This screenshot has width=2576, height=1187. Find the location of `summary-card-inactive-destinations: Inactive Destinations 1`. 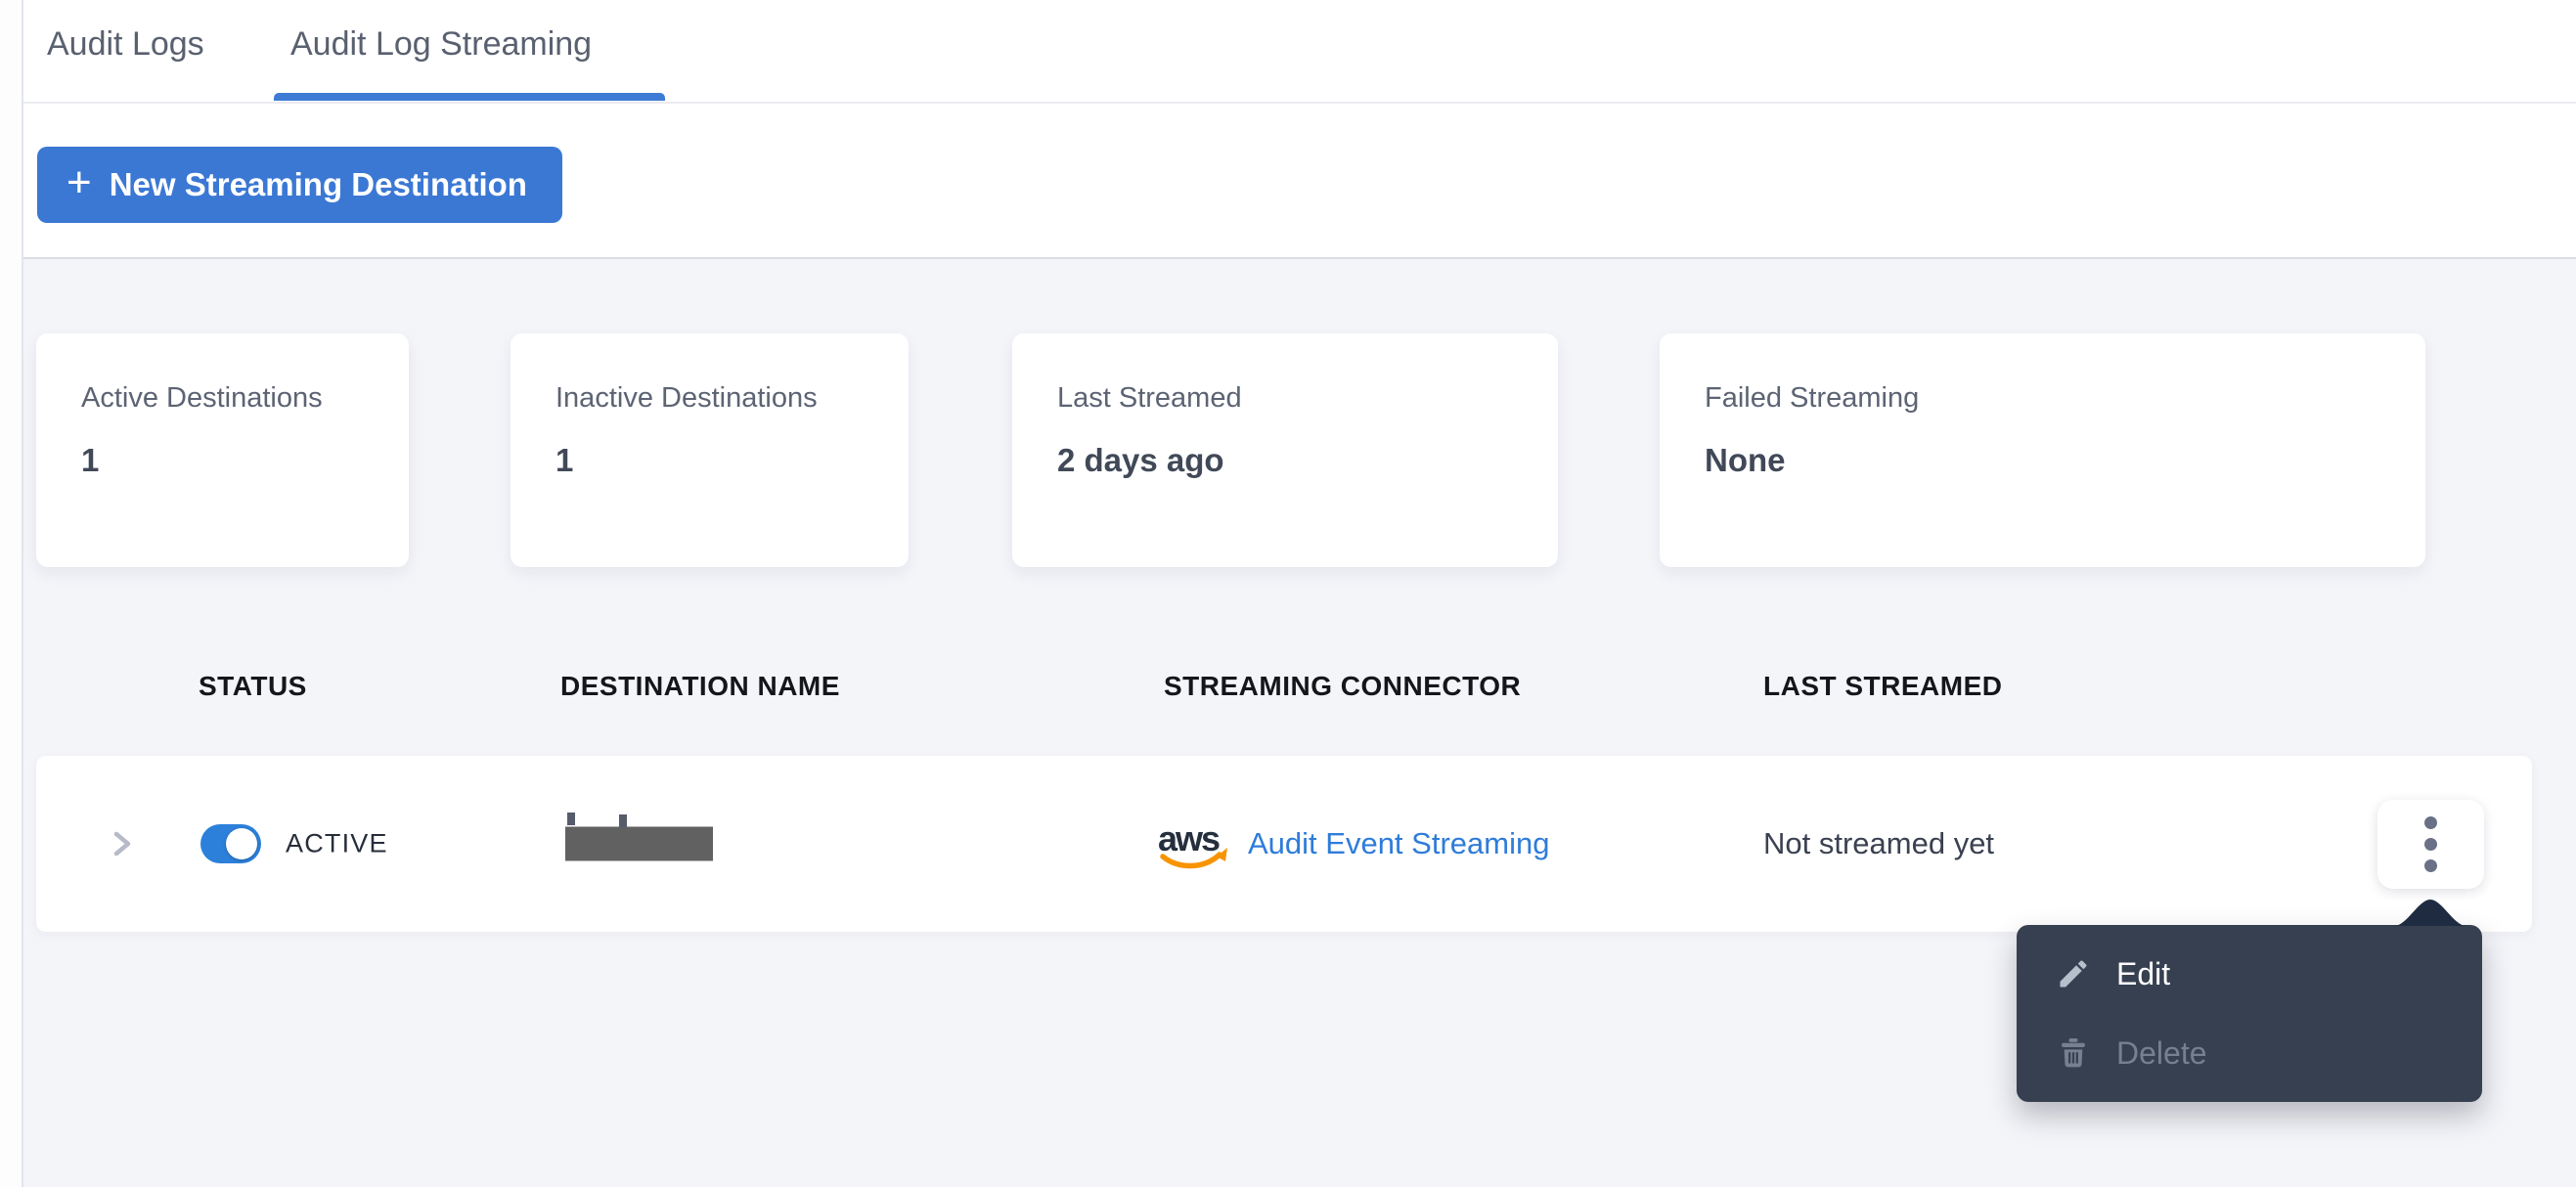

summary-card-inactive-destinations: Inactive Destinations 1 is located at coordinates (710, 450).